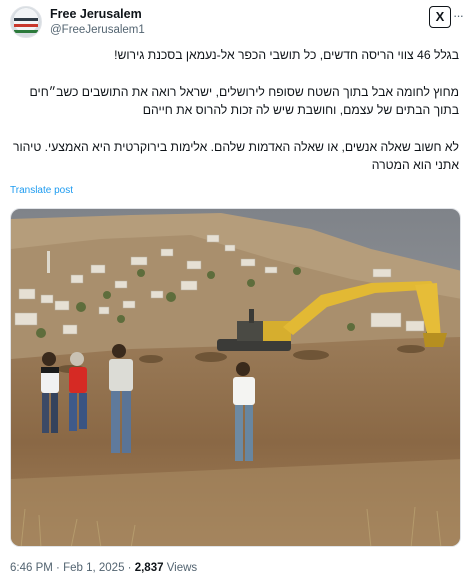 The height and width of the screenshot is (585, 469). I want to click on x-logo-icon: X, so click(440, 17).